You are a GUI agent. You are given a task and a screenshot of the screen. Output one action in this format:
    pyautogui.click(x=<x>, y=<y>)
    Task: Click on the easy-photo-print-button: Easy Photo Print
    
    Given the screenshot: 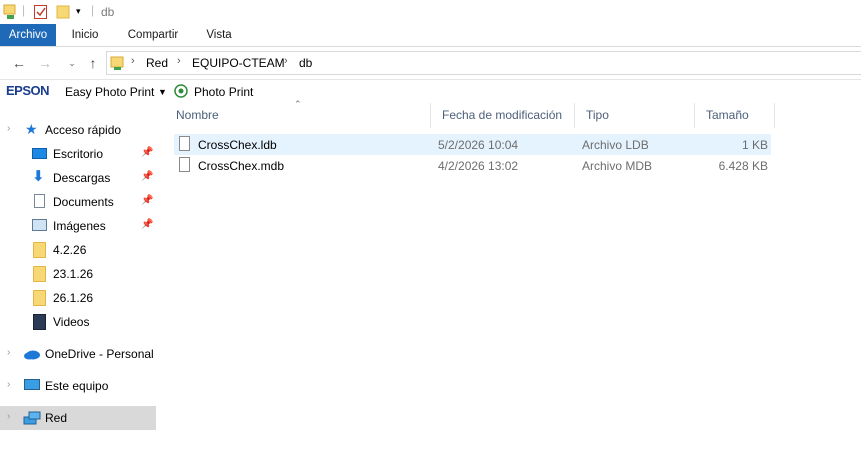 What is the action you would take?
    pyautogui.click(x=109, y=92)
    